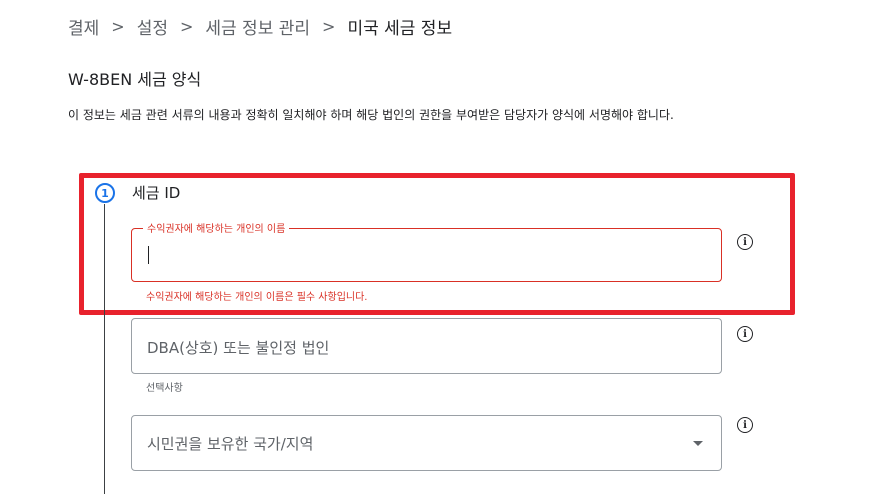 The image size is (874, 494). What do you see at coordinates (135, 79) in the screenshot?
I see `form-title: W-8BEN 세금 양식` at bounding box center [135, 79].